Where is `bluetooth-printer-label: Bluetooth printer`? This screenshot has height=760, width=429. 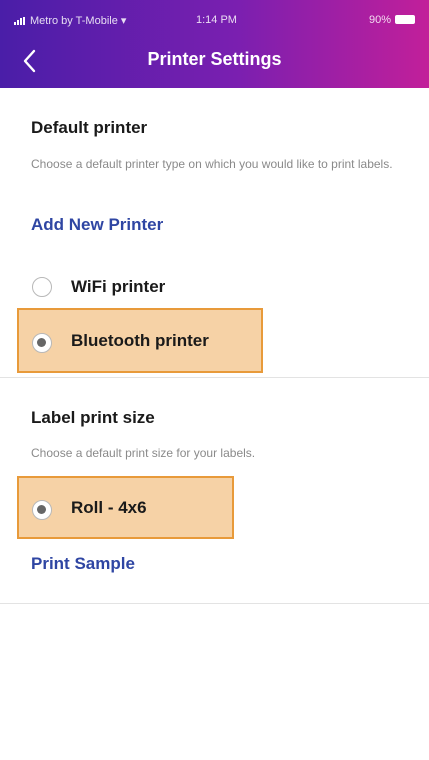 bluetooth-printer-label: Bluetooth printer is located at coordinates (140, 340).